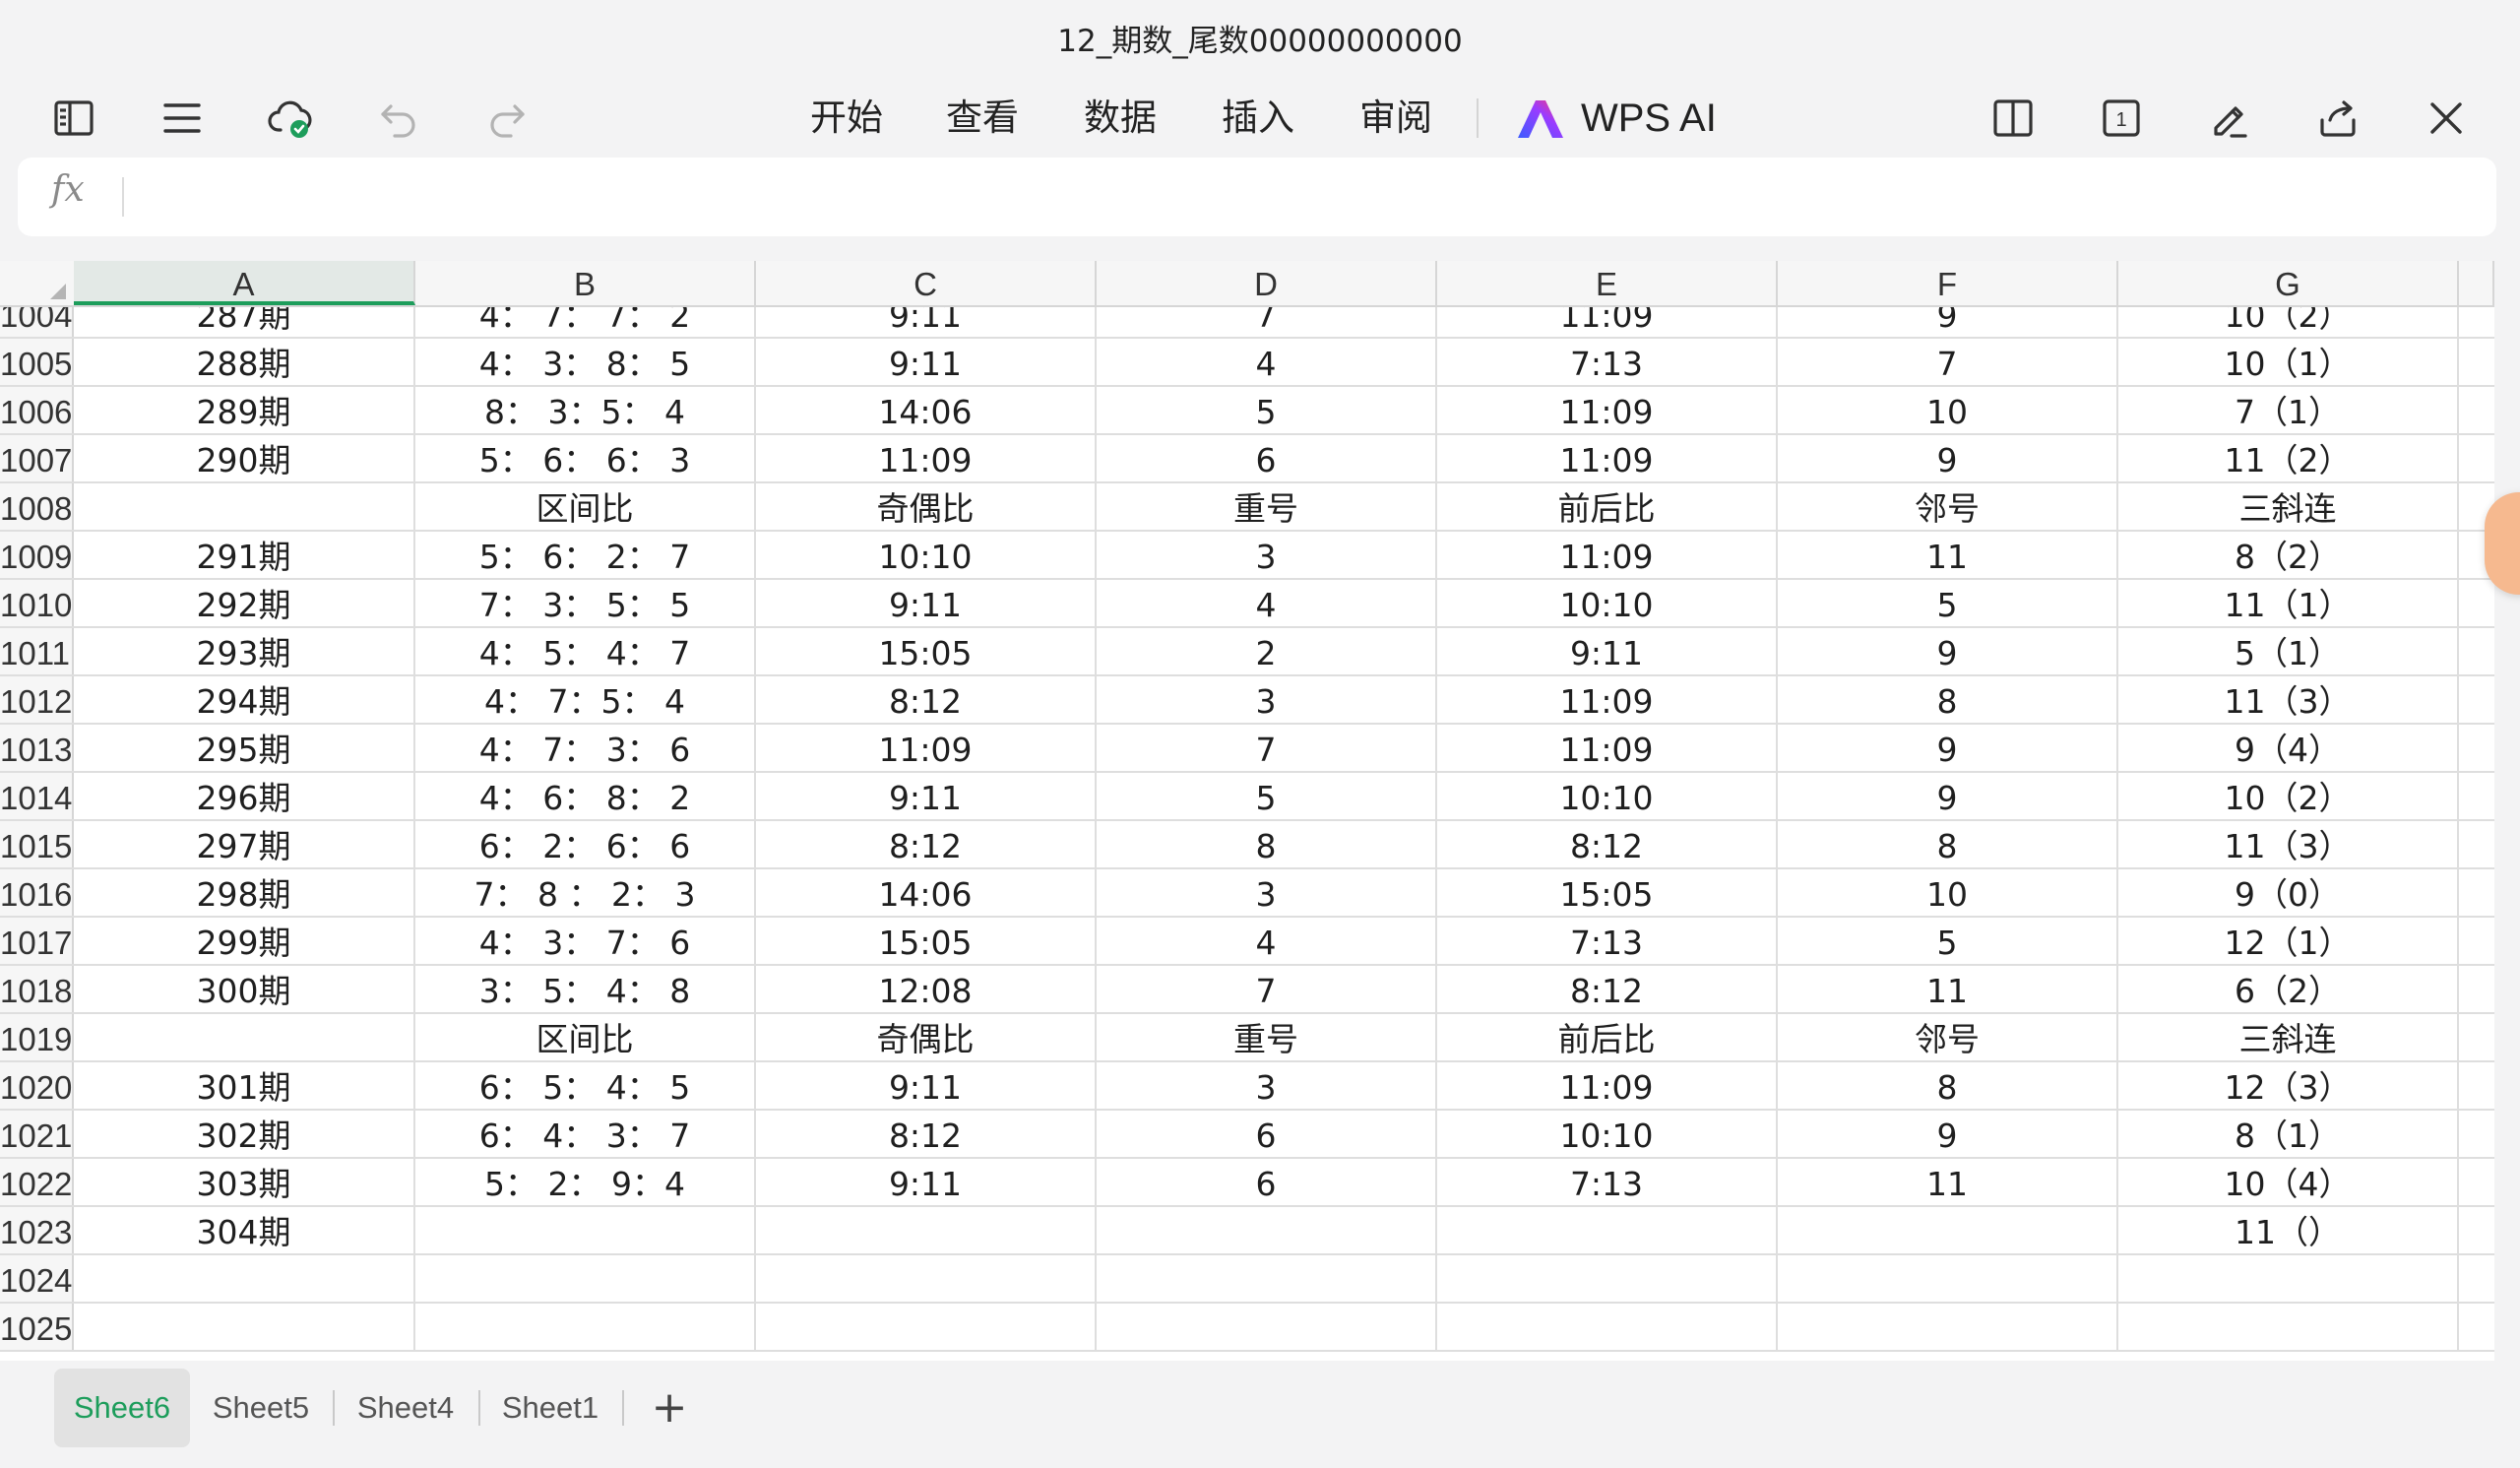 This screenshot has width=2520, height=1468. What do you see at coordinates (37, 1037) in the screenshot?
I see `row-header: 1019` at bounding box center [37, 1037].